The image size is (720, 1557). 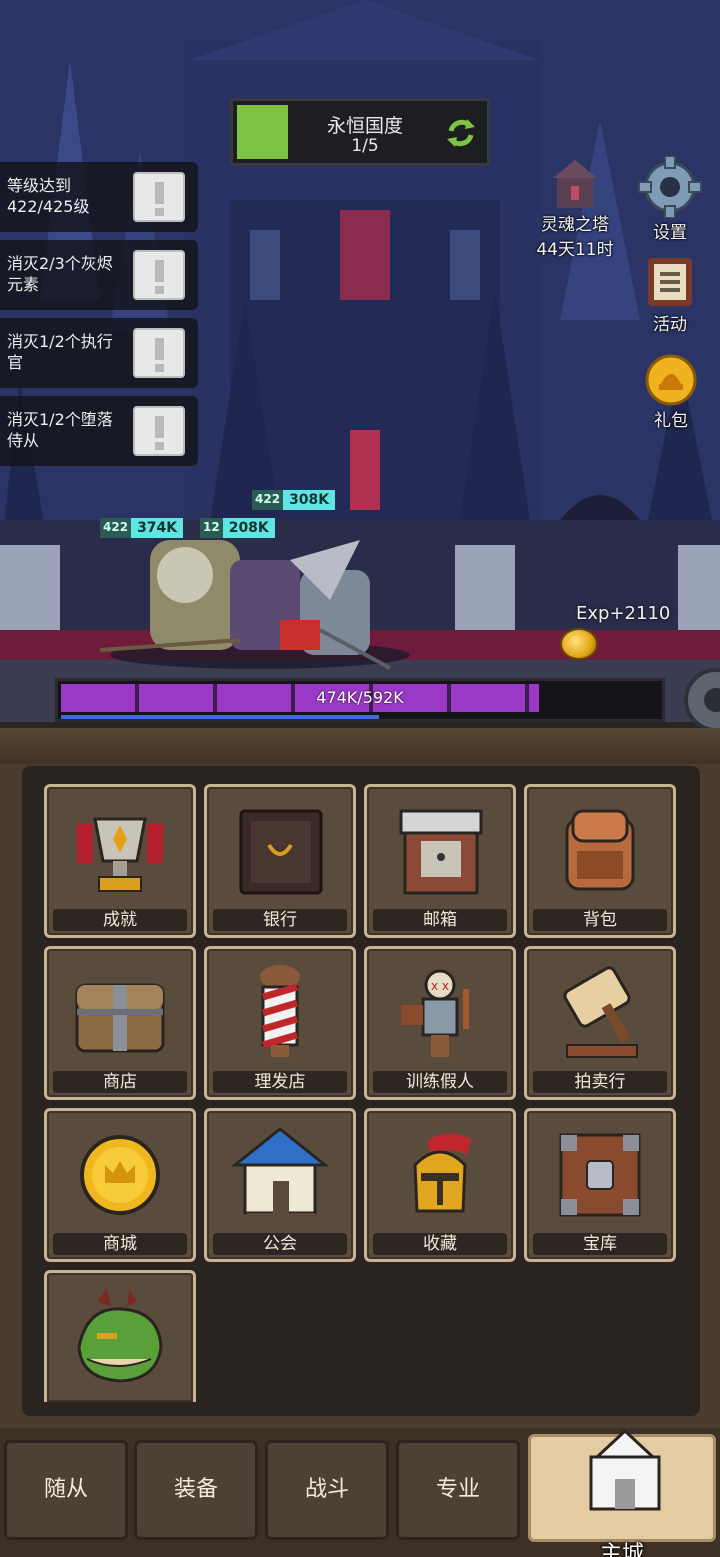 I want to click on soul-tower-icon, so click(x=575, y=184).